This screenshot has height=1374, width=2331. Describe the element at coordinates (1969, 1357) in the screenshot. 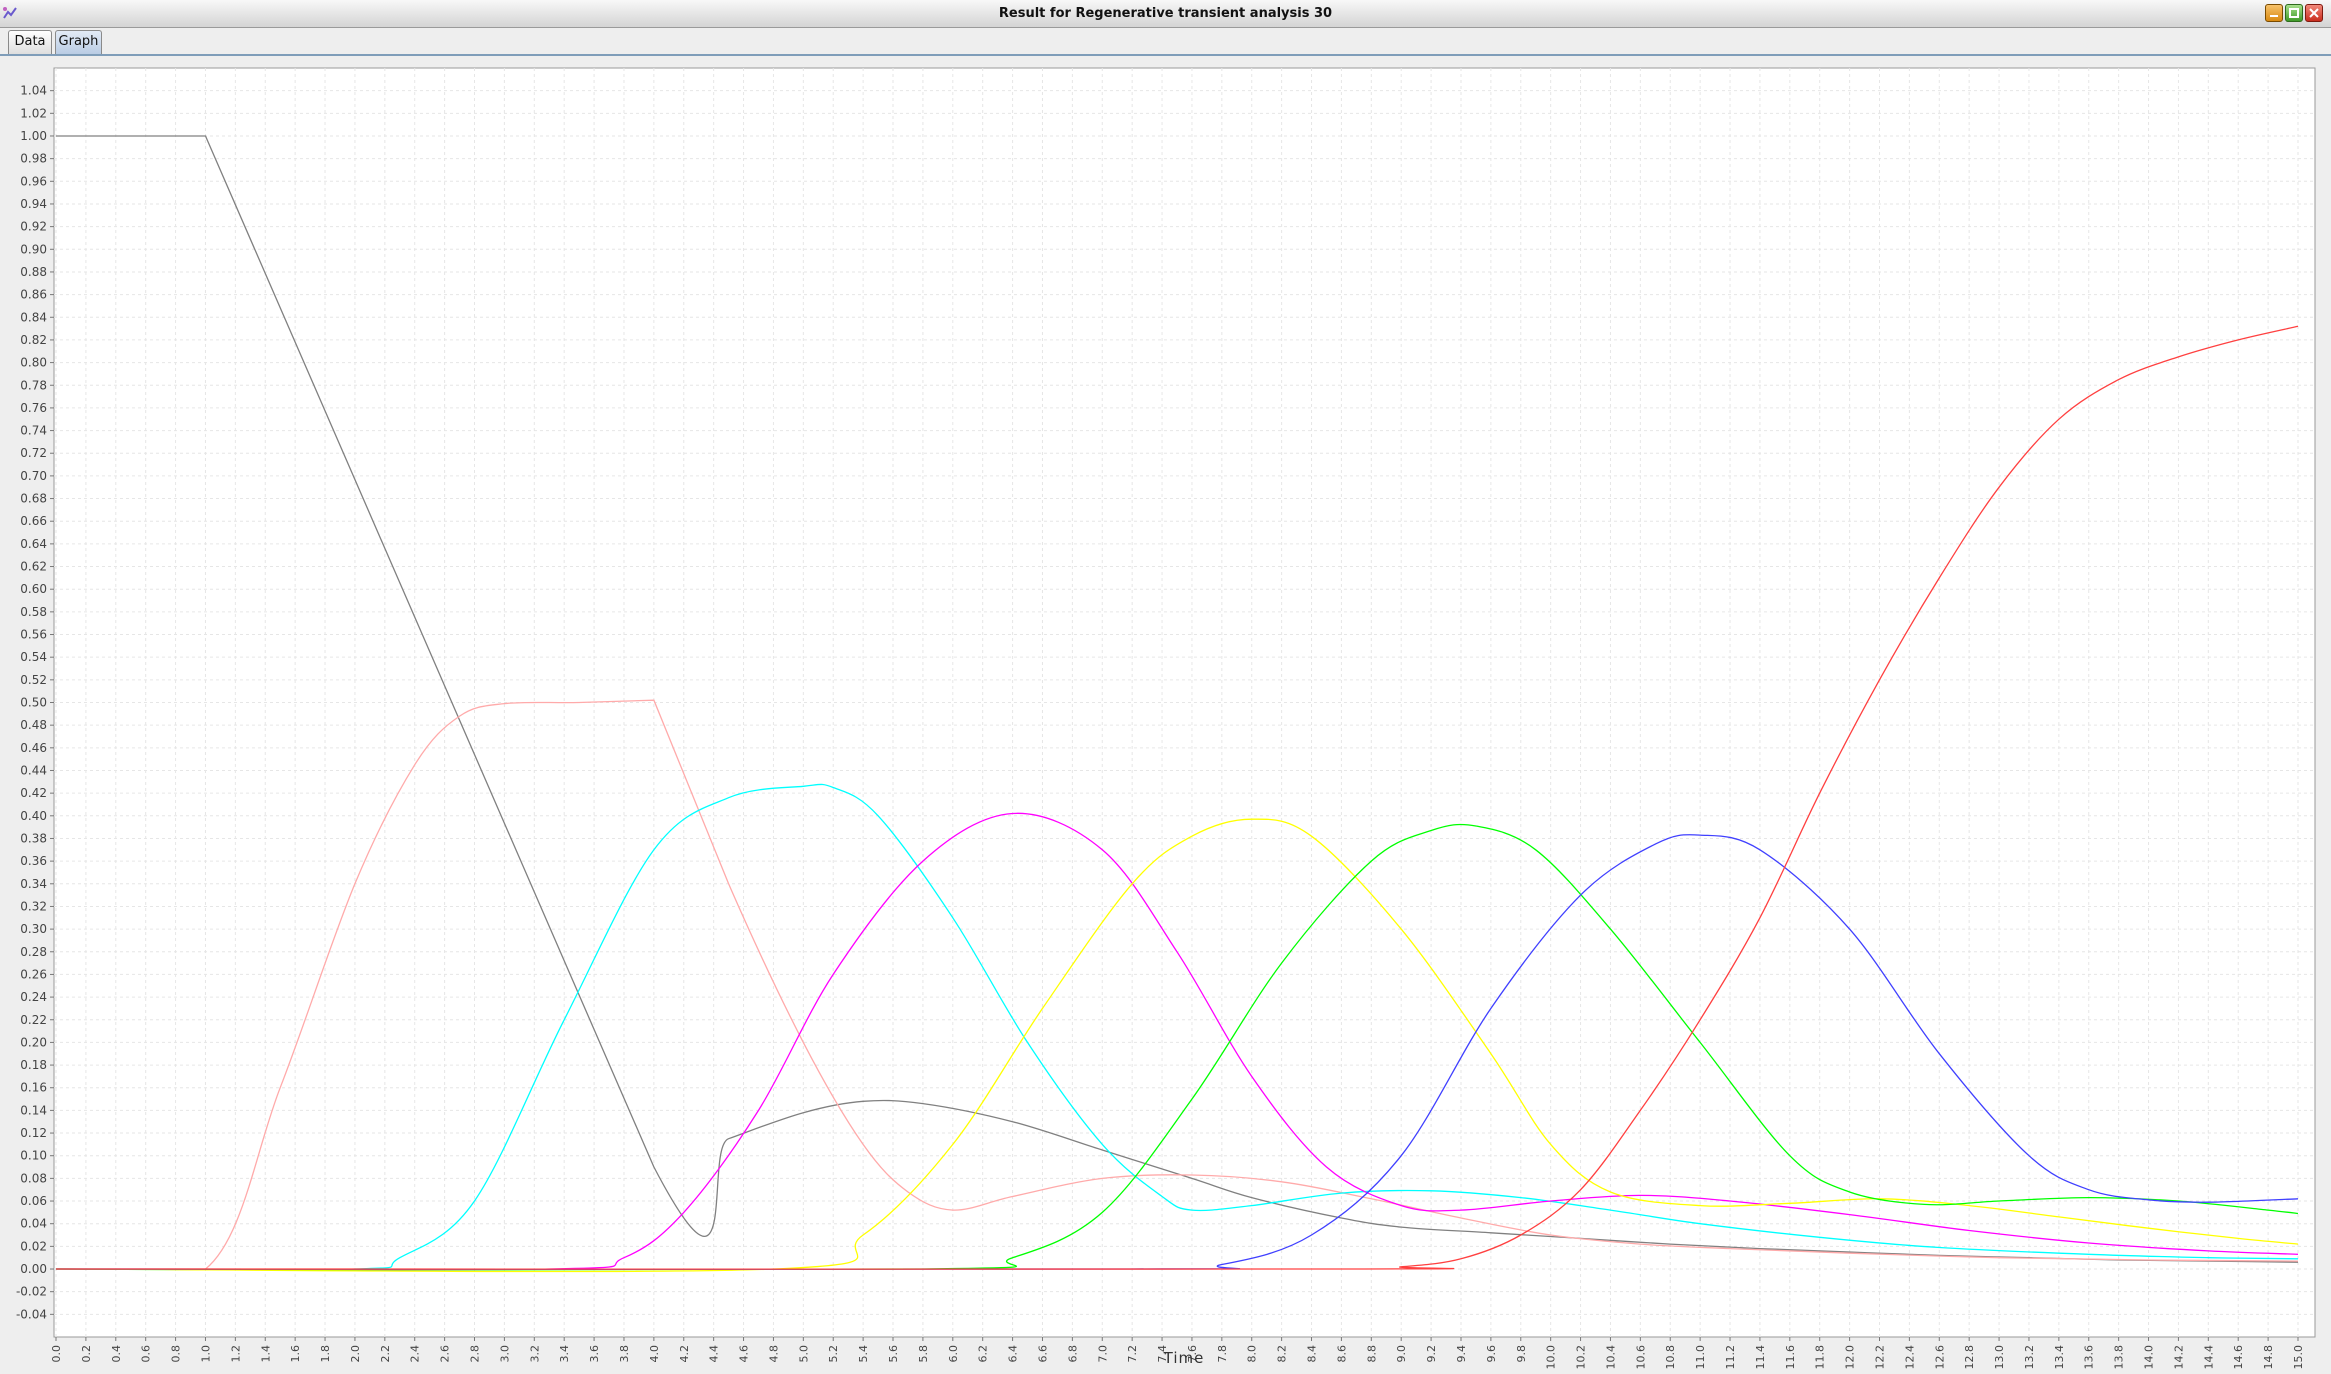

I see `x-tick-label: 12.8` at that location.